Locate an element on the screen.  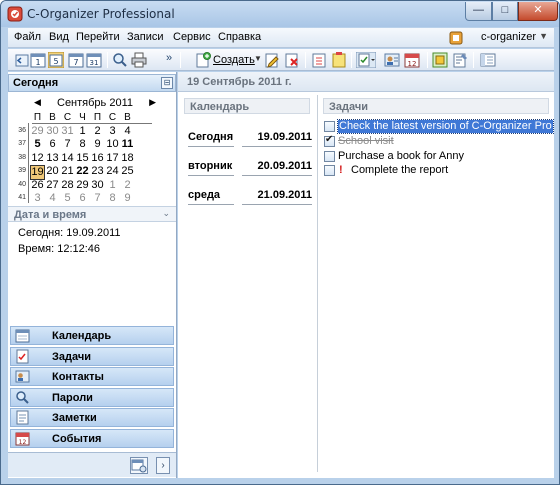
nav-contacts: Контакты is located at coordinates (92, 376).